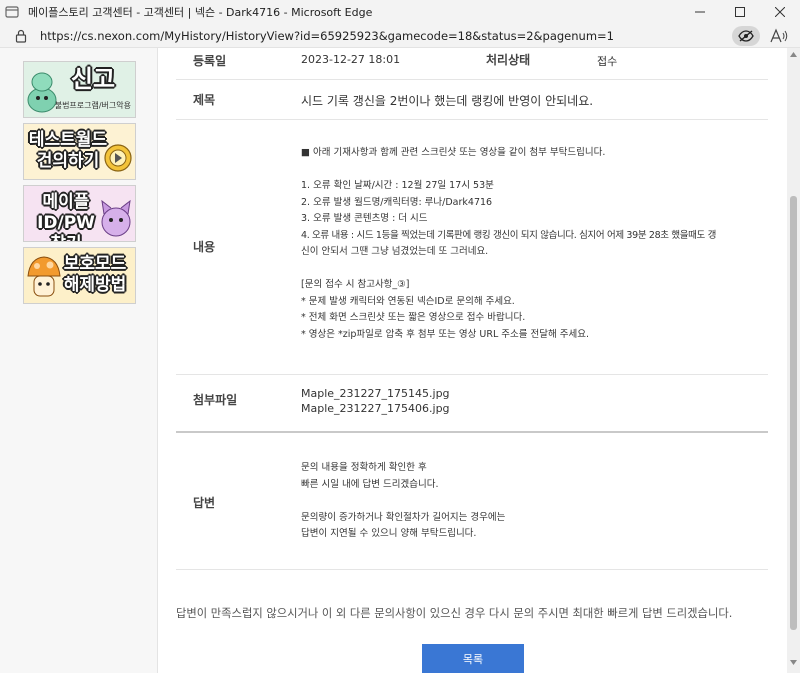 The width and height of the screenshot is (800, 673). I want to click on minimize-button, so click(700, 12).